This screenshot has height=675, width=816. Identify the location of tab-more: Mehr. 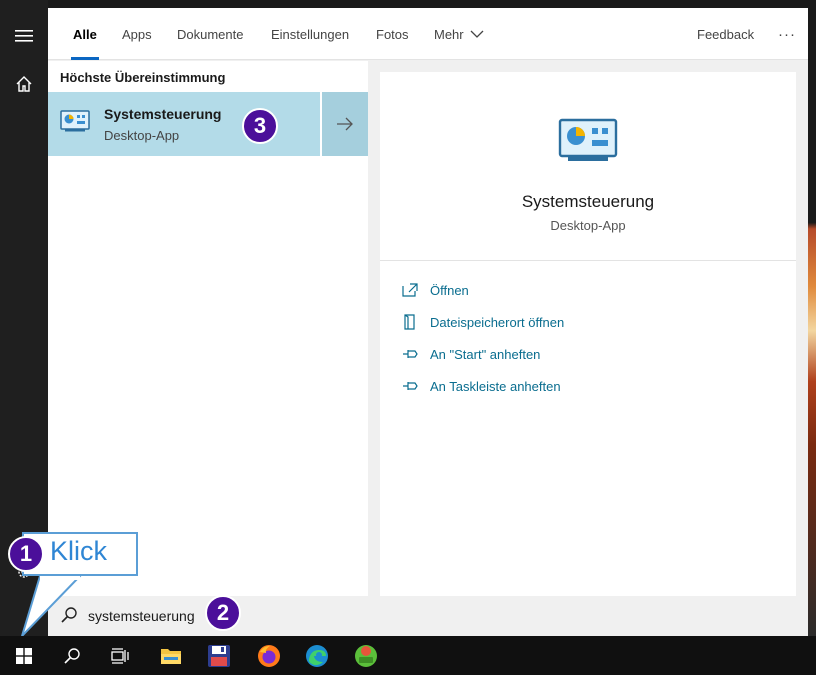
(459, 34).